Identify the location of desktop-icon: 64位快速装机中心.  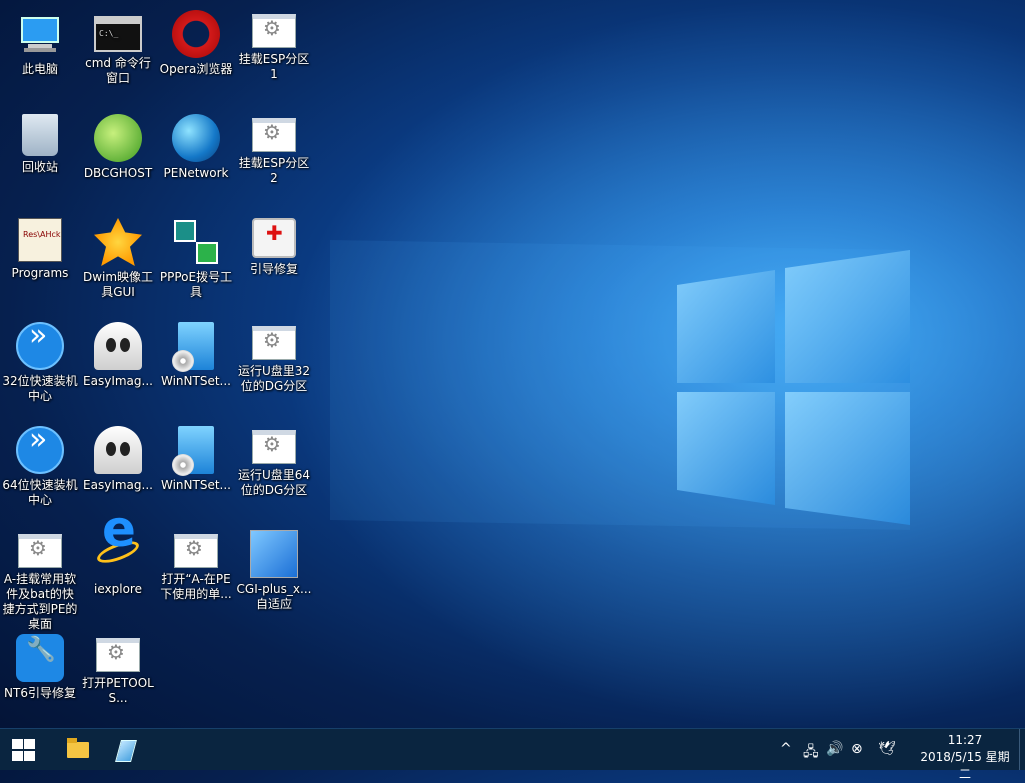
(40, 466).